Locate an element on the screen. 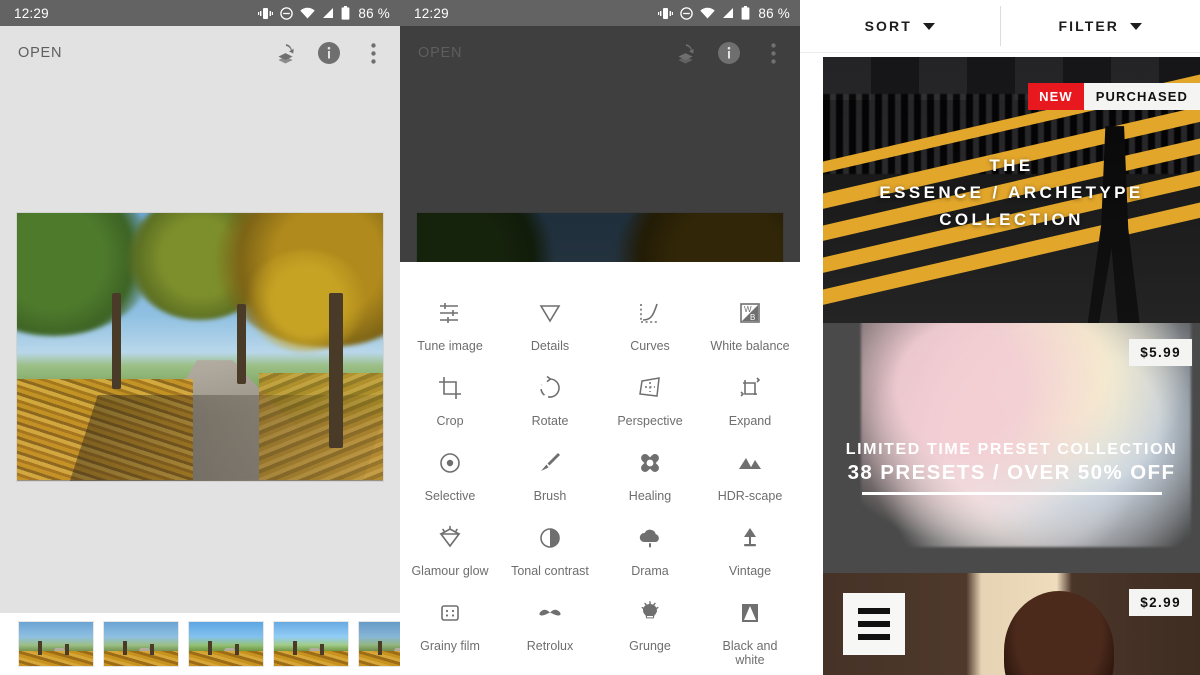 This screenshot has width=1200, height=675. tool-label: HDR-scape is located at coordinates (750, 496).